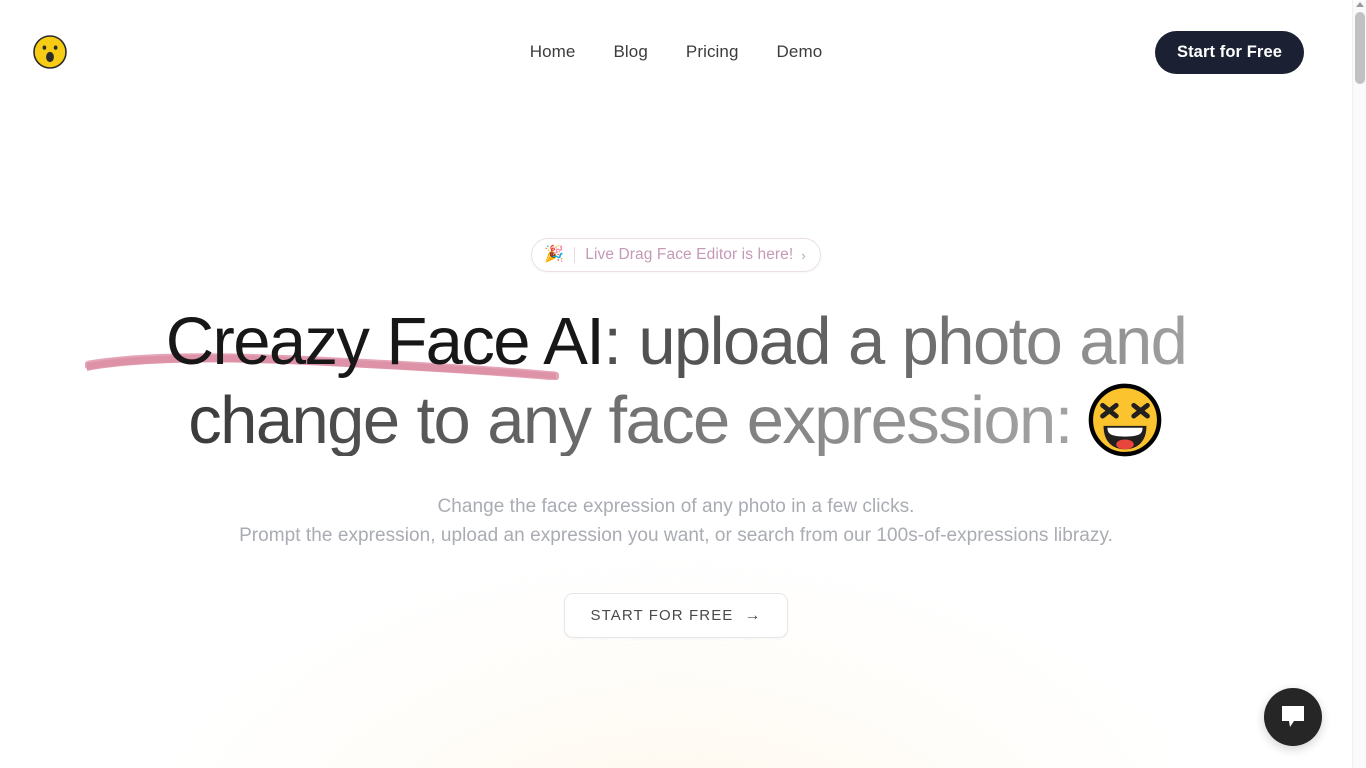 This screenshot has height=768, width=1366. What do you see at coordinates (630, 420) in the screenshot?
I see `headline-line-2-text: change to any face expression:` at bounding box center [630, 420].